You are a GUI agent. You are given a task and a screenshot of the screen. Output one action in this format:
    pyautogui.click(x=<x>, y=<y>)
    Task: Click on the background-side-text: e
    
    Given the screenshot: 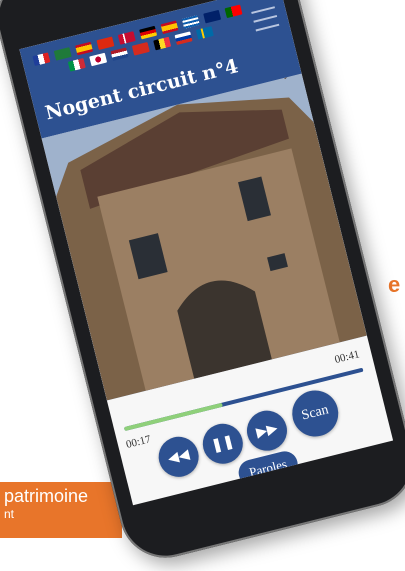 What is the action you would take?
    pyautogui.click(x=394, y=284)
    